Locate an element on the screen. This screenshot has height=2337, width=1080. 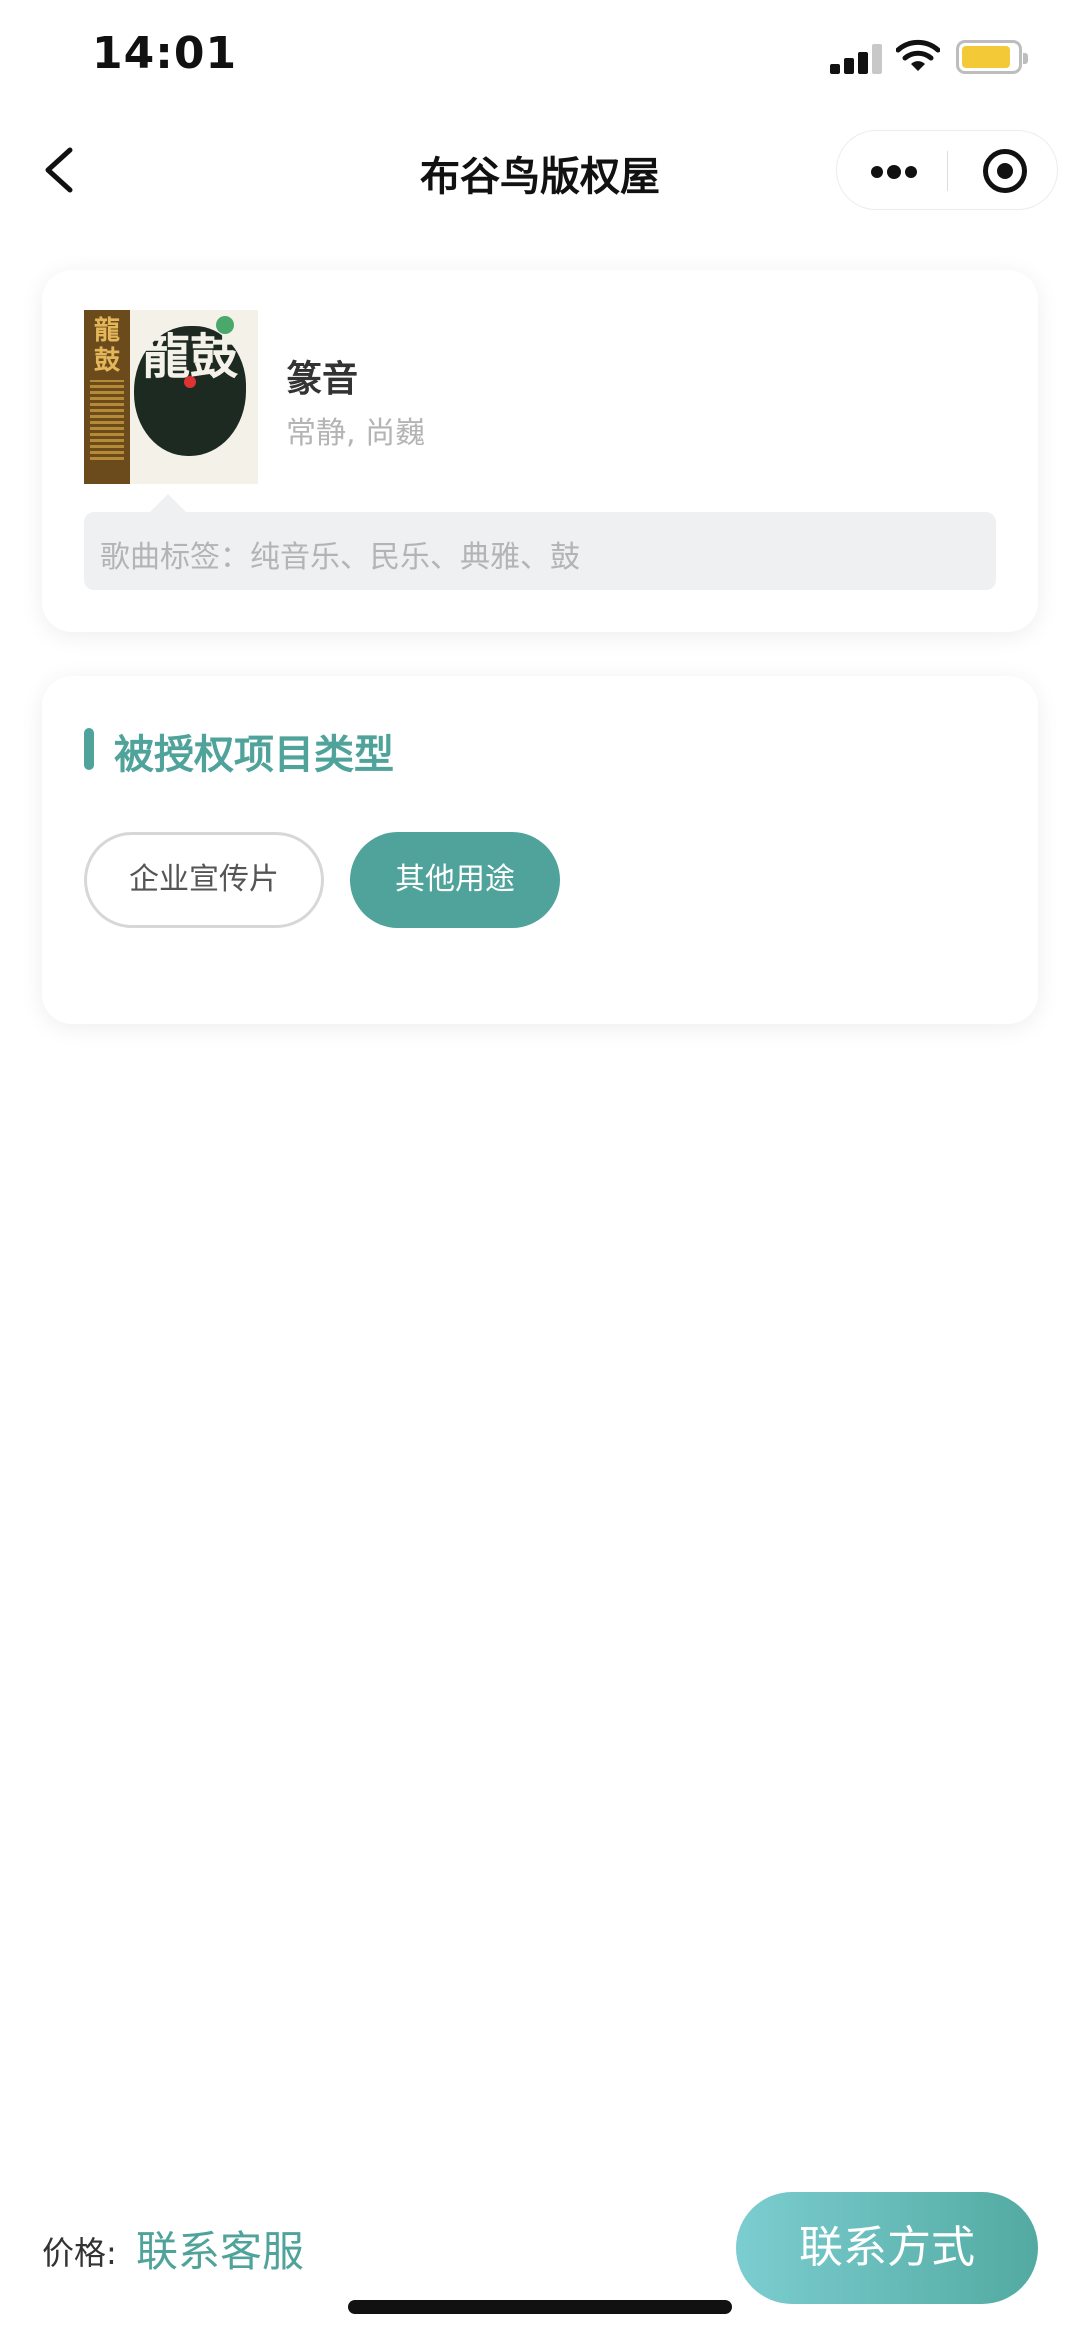
section-accent-bar is located at coordinates (89, 749).